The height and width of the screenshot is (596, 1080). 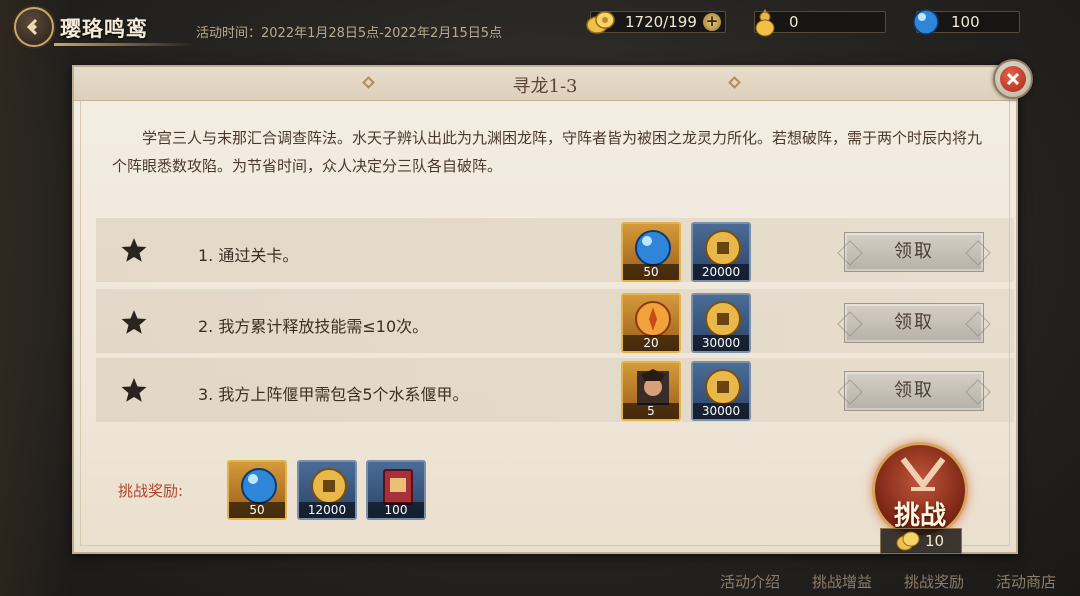 I want to click on challenge-rewards-label: 挑战奖励:, so click(x=151, y=491).